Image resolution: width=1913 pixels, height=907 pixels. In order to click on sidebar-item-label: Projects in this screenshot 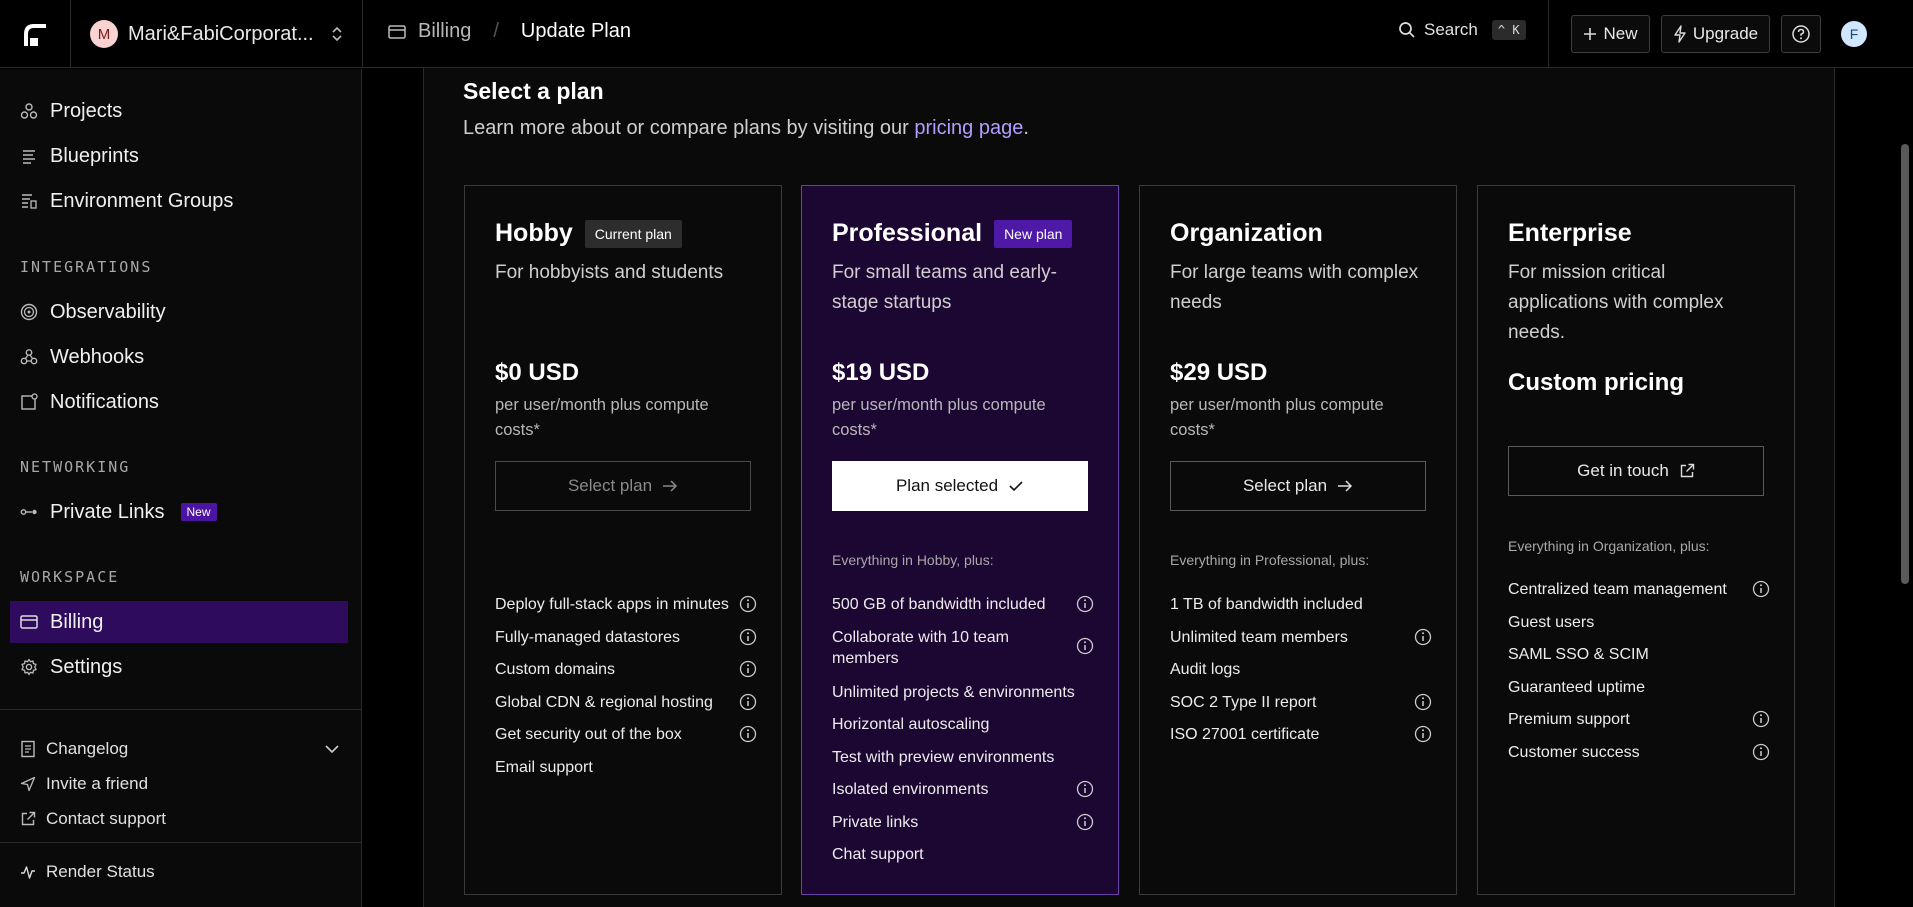, I will do `click(86, 110)`.